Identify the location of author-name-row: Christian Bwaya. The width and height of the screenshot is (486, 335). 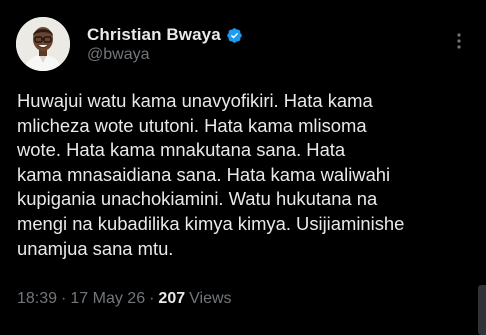
(165, 35).